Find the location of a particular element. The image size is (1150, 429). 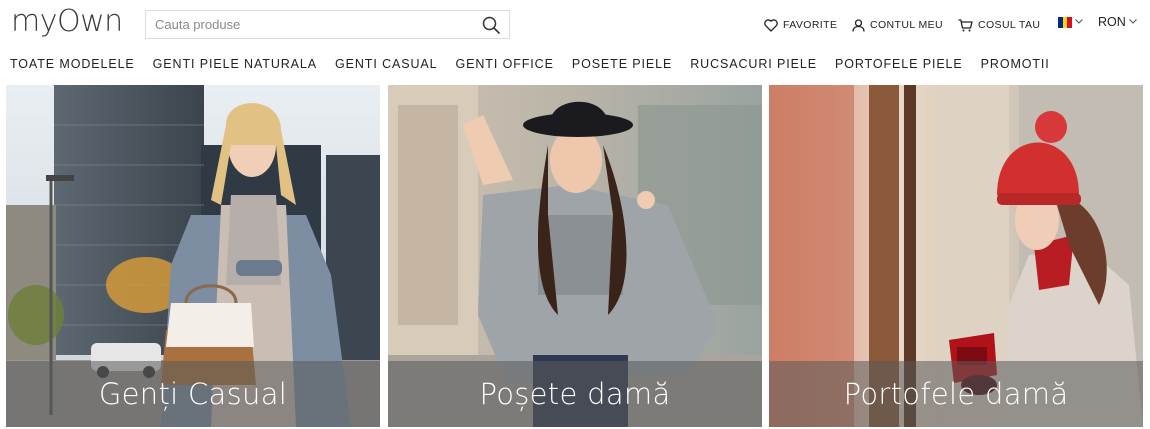

cart-label: COSUL TAU is located at coordinates (1009, 25).